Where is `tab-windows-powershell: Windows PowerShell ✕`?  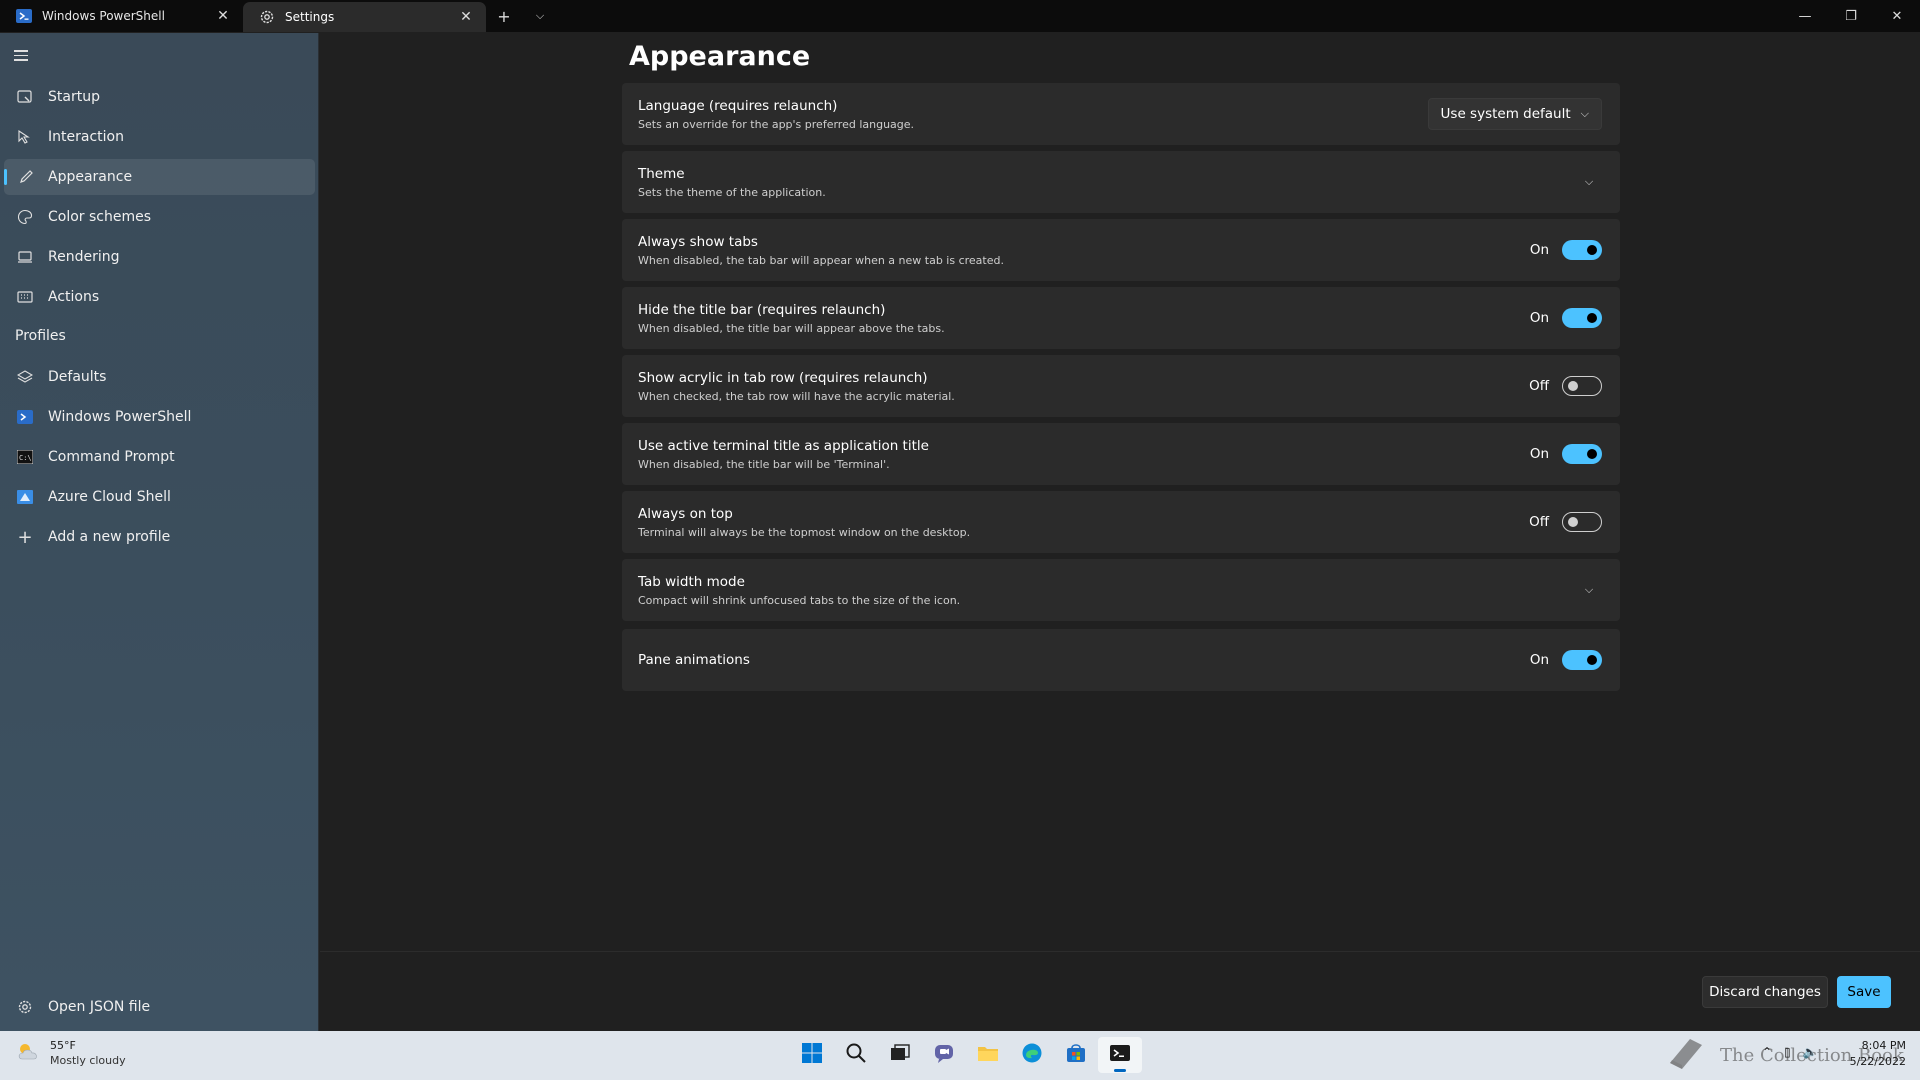
tab-windows-powershell: Windows PowerShell ✕ is located at coordinates (121, 16).